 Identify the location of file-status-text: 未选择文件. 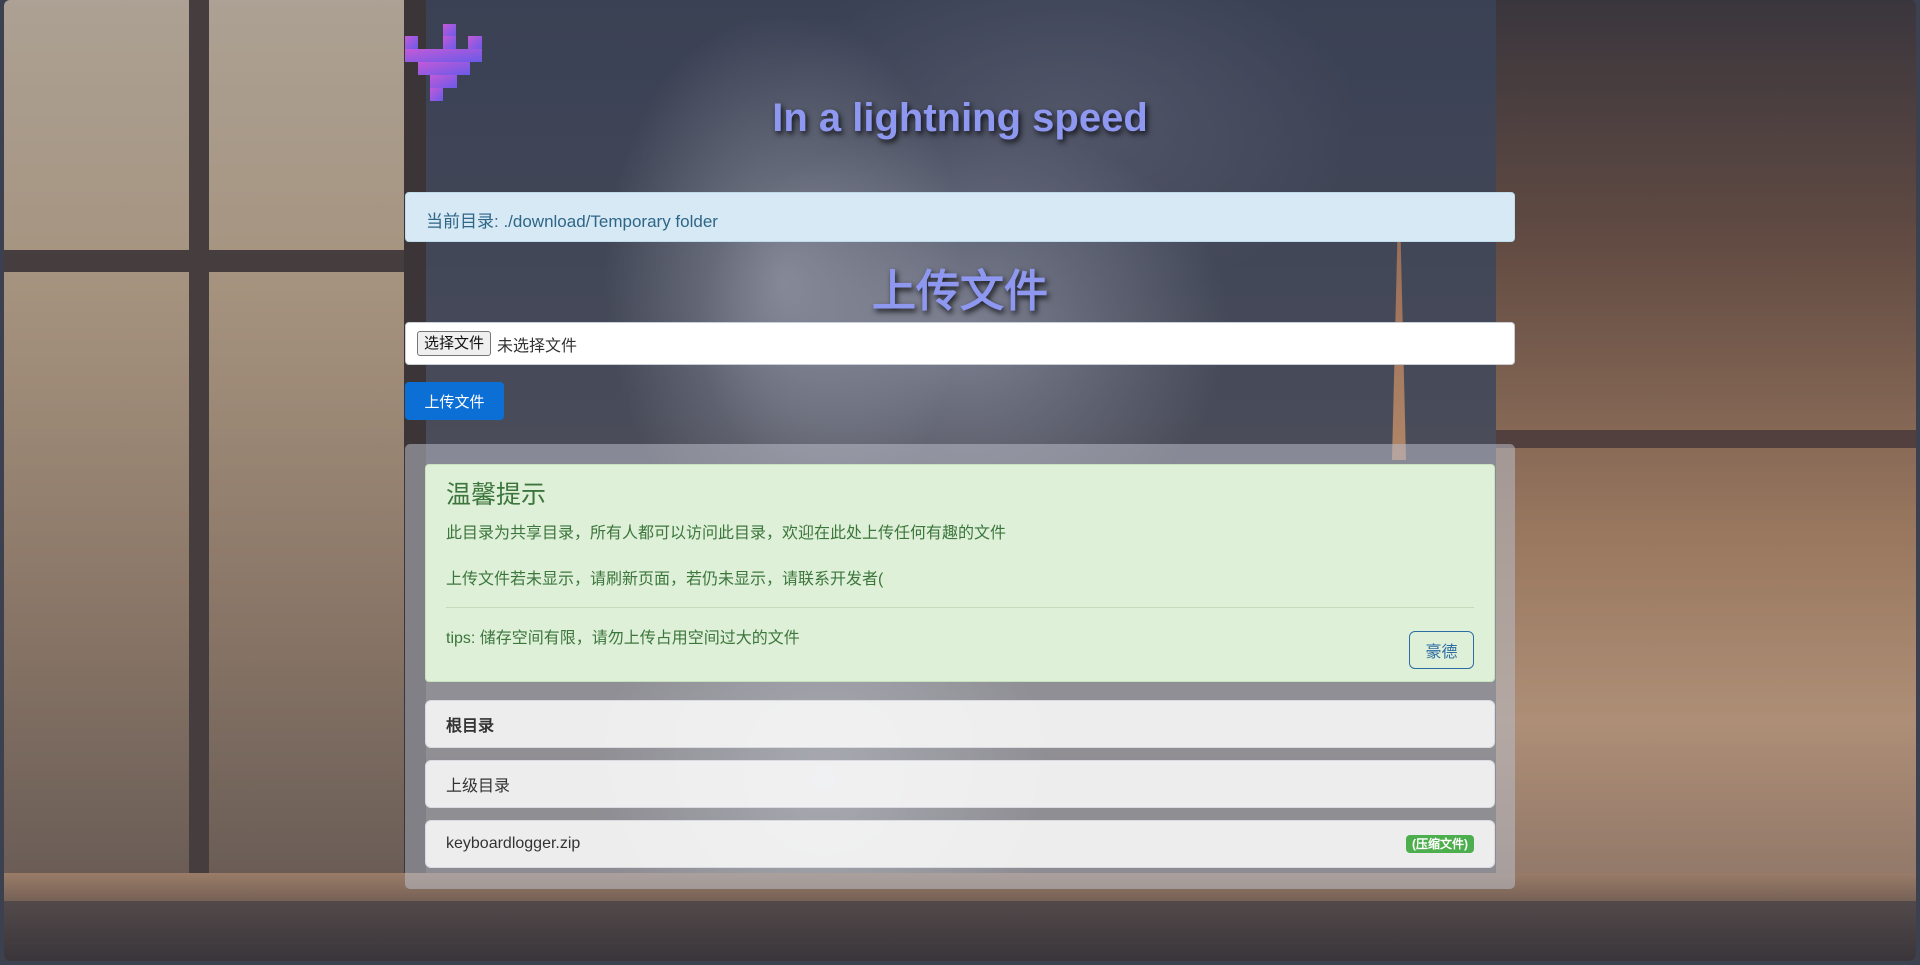
(537, 346).